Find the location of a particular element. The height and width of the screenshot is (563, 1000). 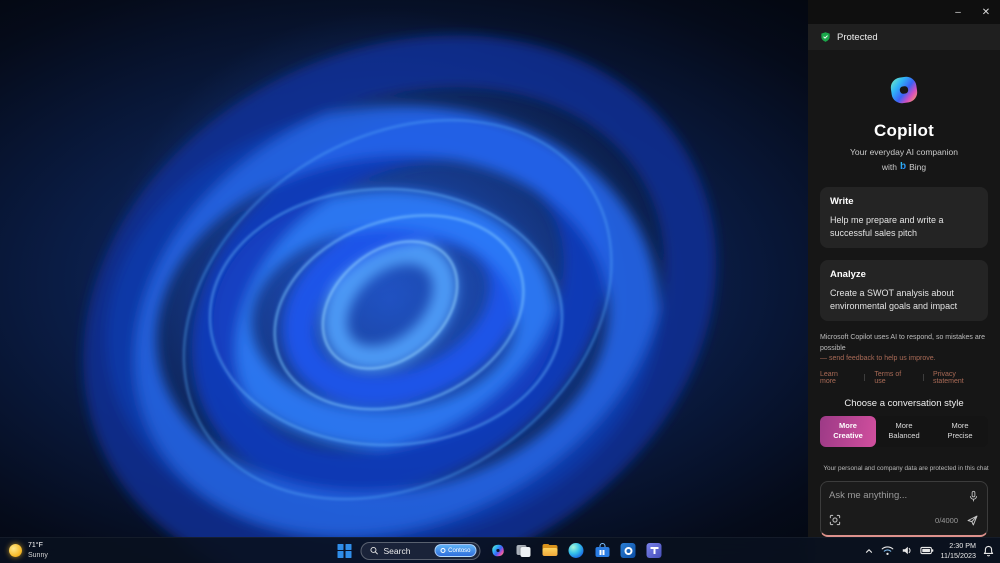

style-label-line2: Balanced is located at coordinates (904, 436).